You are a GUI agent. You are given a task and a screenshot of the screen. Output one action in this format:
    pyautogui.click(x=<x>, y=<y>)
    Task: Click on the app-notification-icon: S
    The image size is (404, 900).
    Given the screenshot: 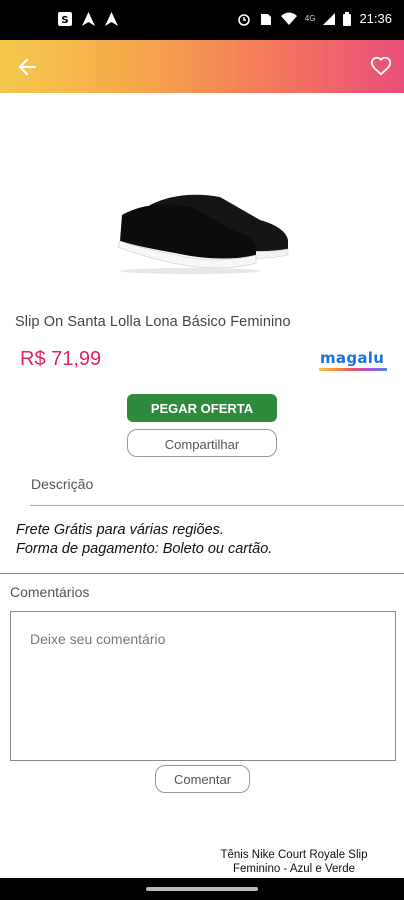 What is the action you would take?
    pyautogui.click(x=65, y=19)
    